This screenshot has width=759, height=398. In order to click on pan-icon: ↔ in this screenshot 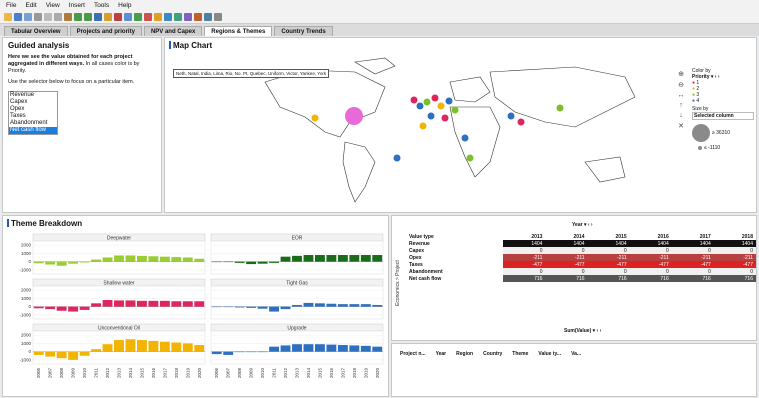, I will do `click(681, 95)`.